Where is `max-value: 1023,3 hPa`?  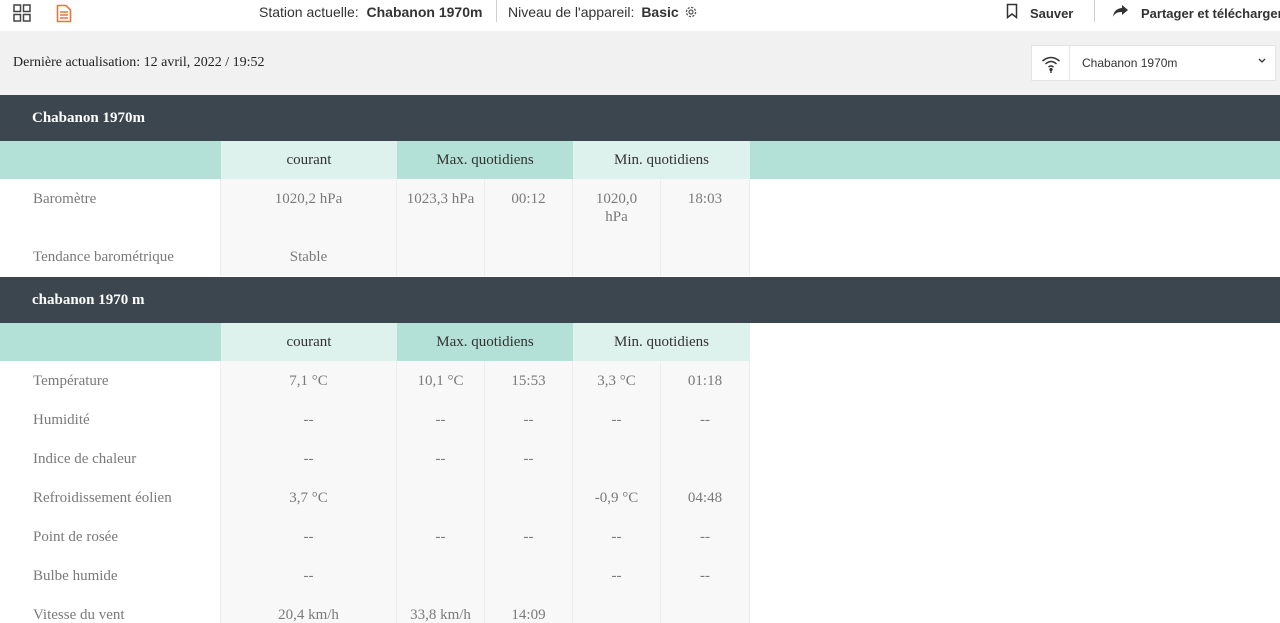 max-value: 1023,3 hPa is located at coordinates (441, 208).